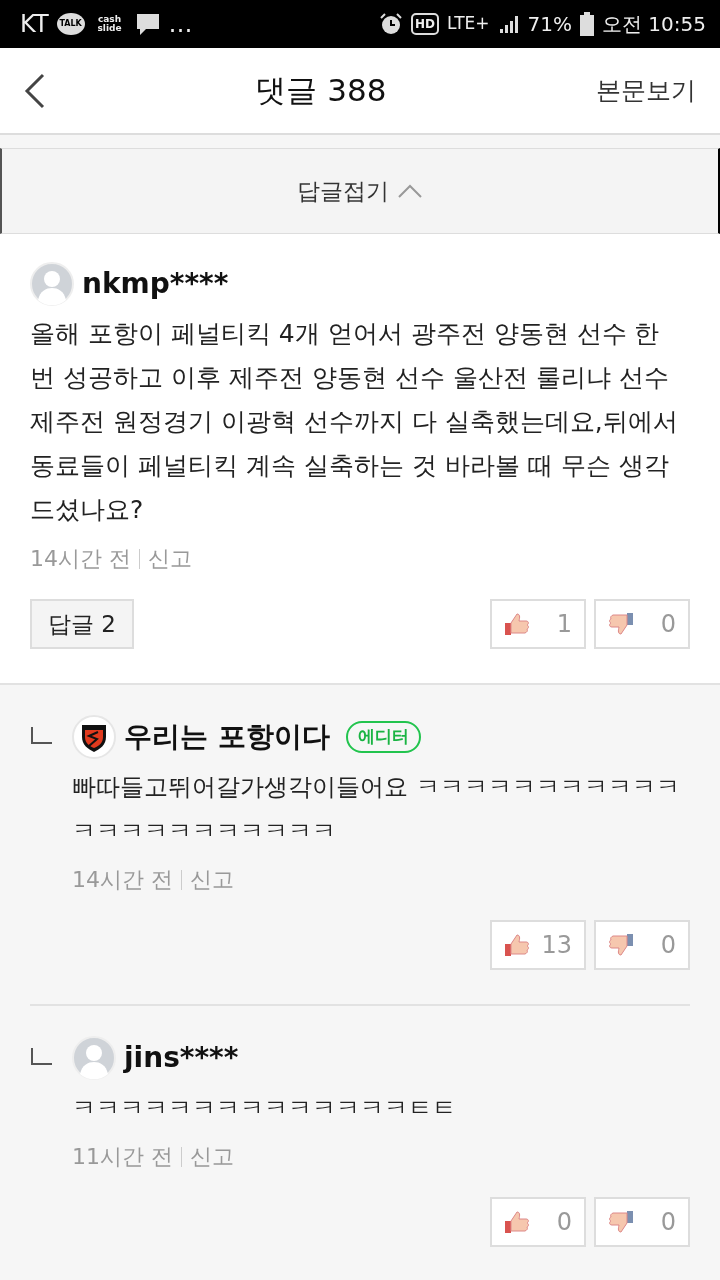 Image resolution: width=720 pixels, height=1280 pixels. I want to click on view-article-link: 본문보기, so click(646, 90).